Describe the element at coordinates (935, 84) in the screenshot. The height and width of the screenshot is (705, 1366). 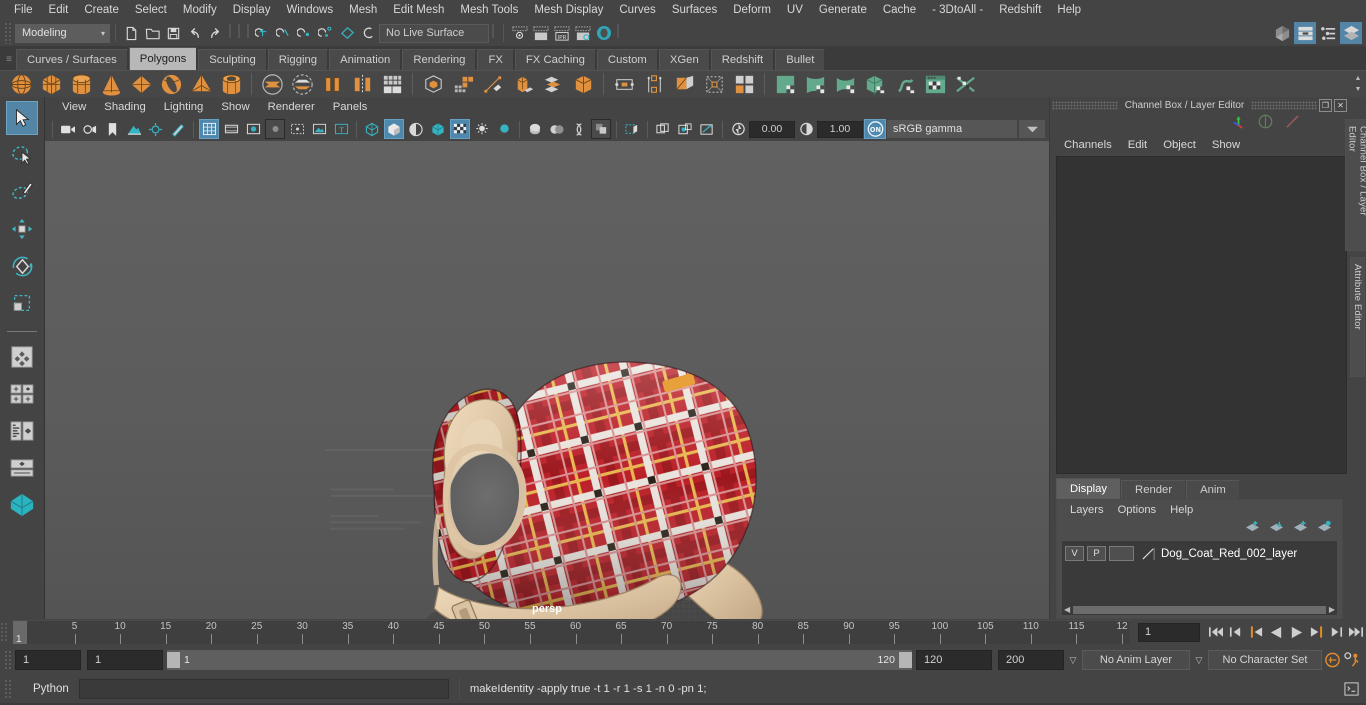
I see `uv-editor-icon` at that location.